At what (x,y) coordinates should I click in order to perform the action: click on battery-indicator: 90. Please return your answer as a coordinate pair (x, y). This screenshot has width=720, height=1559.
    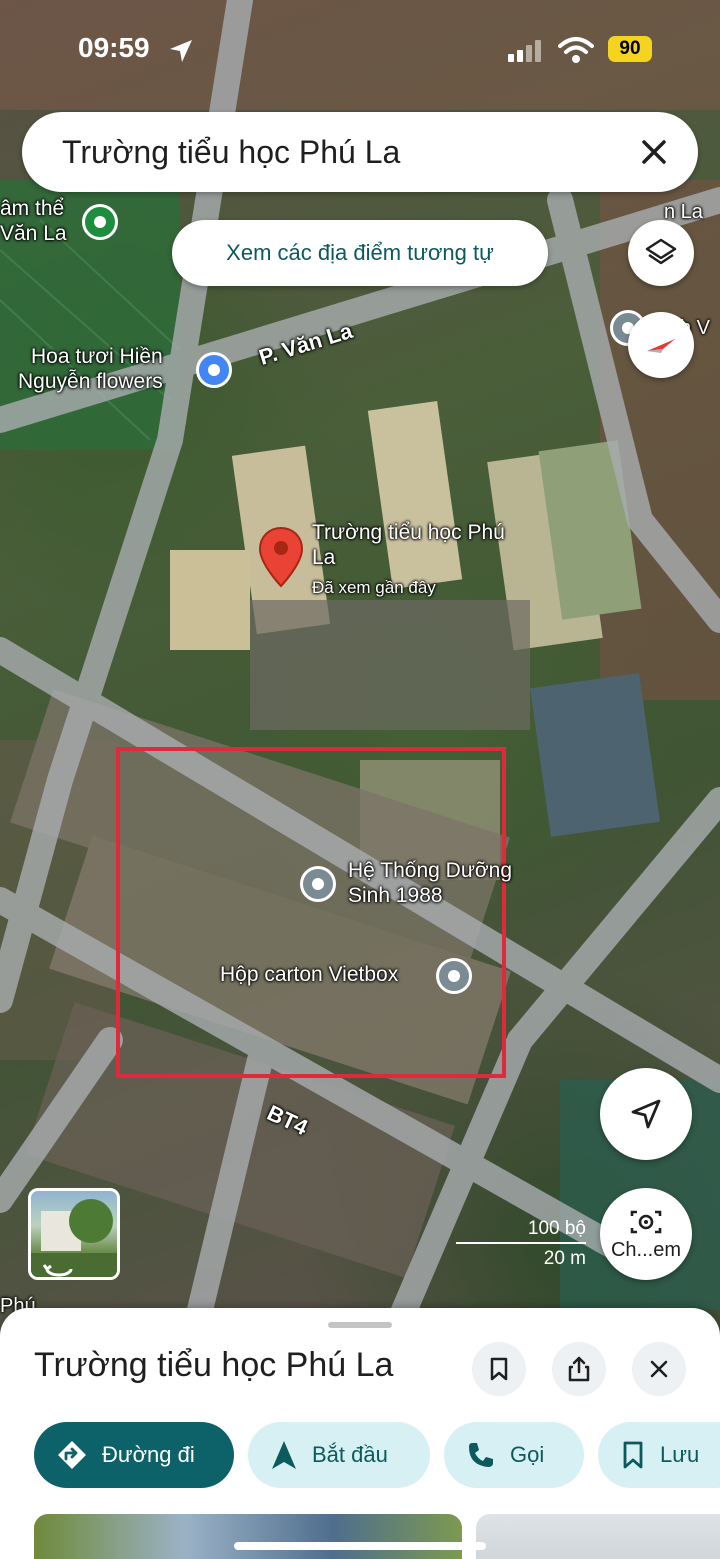
    Looking at the image, I should click on (630, 49).